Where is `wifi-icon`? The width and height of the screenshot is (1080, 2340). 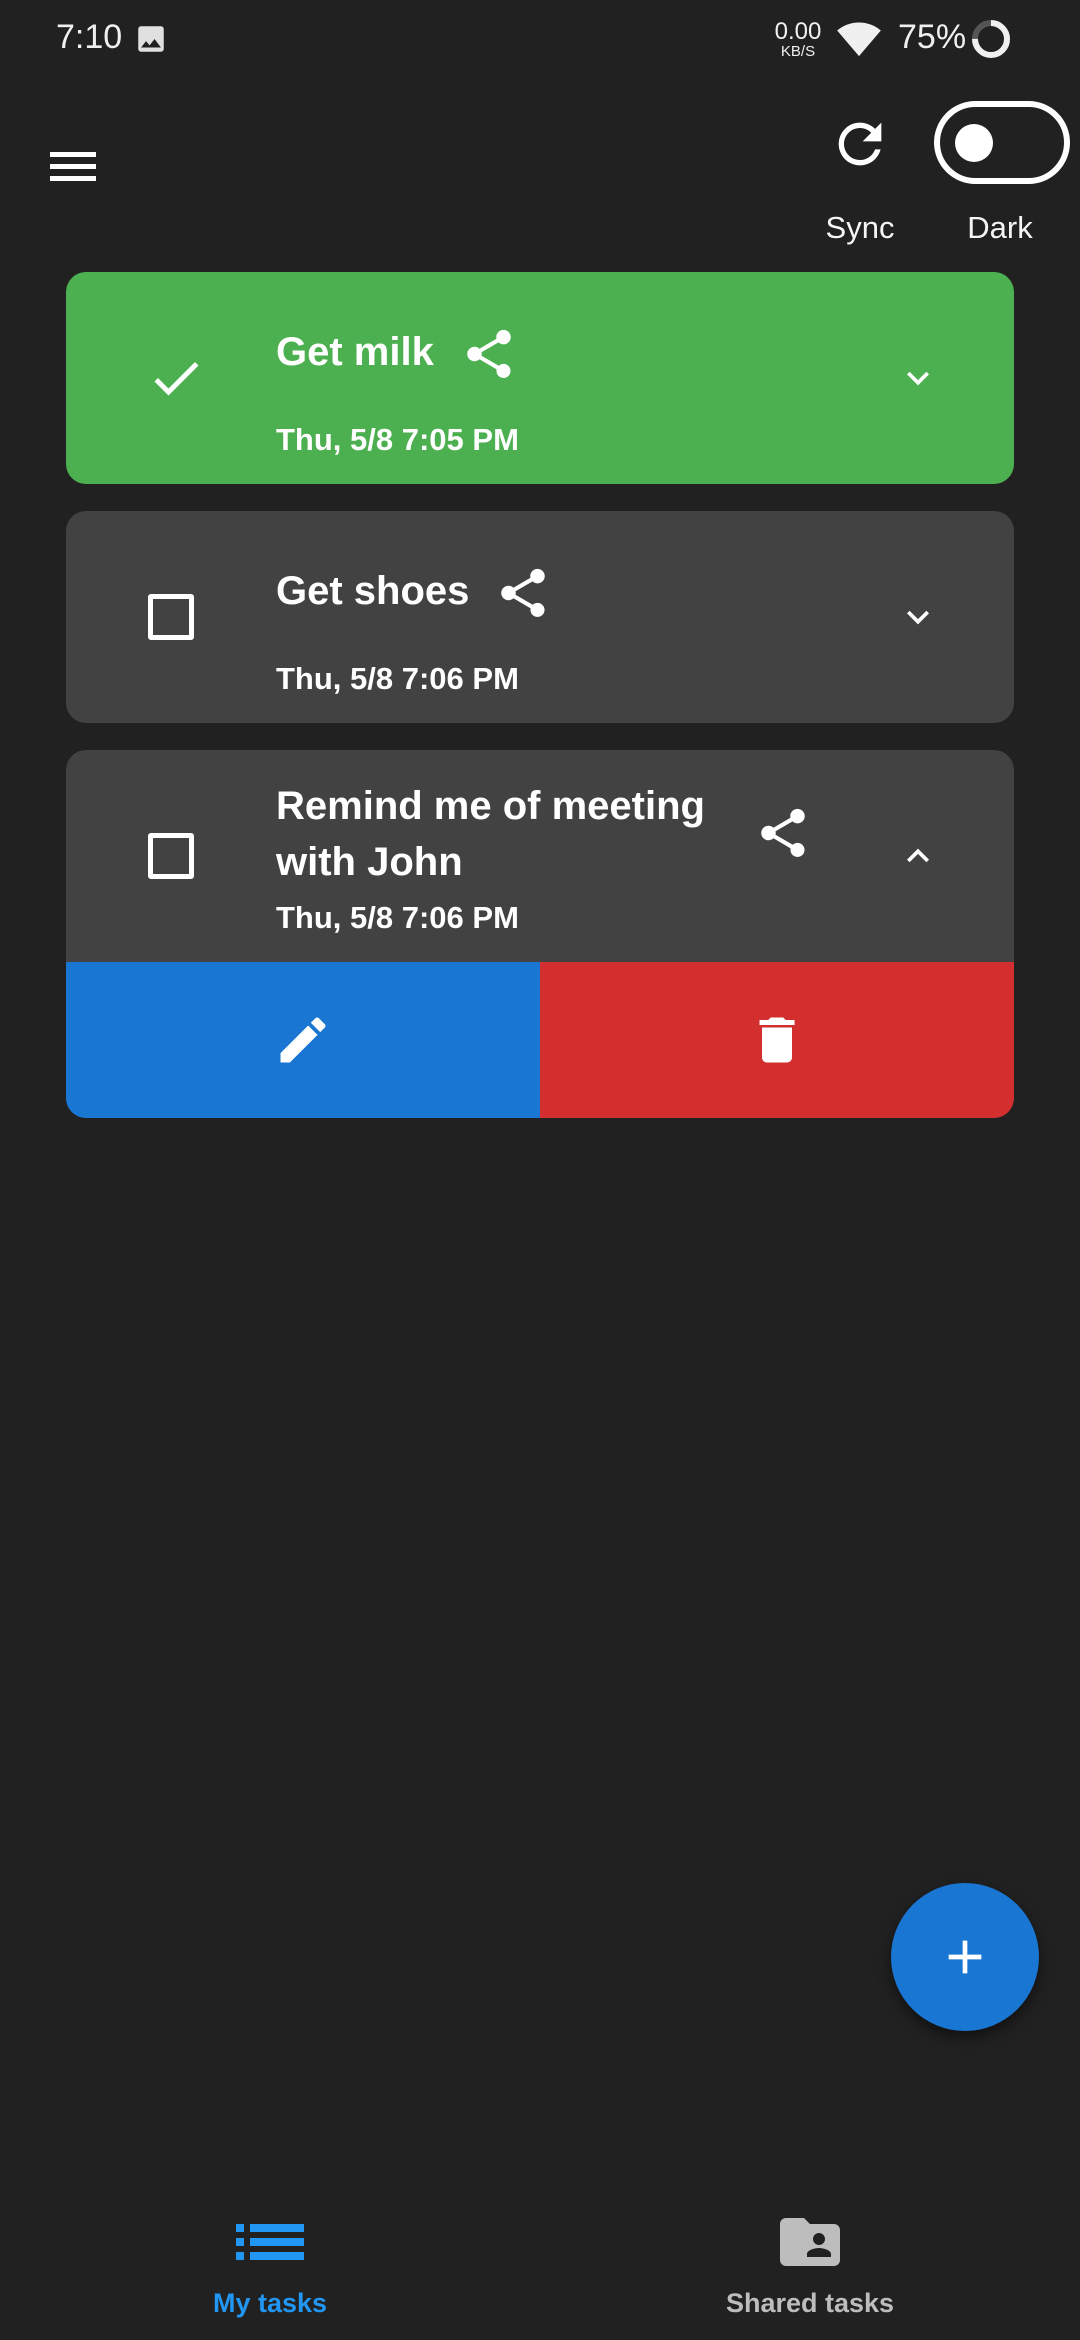 wifi-icon is located at coordinates (859, 39).